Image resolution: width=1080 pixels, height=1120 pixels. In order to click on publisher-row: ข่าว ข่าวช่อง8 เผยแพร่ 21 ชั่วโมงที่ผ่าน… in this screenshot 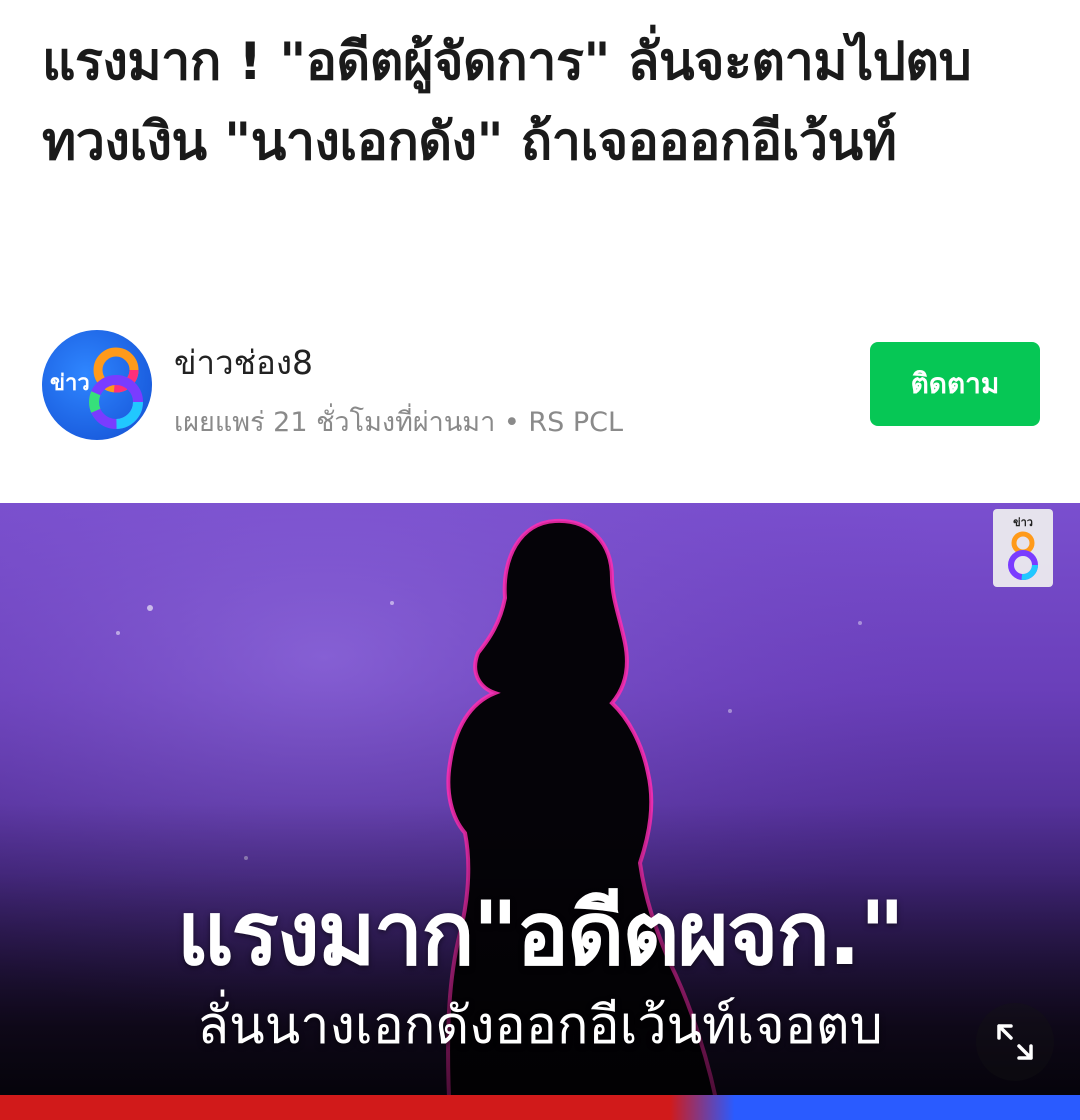, I will do `click(541, 386)`.